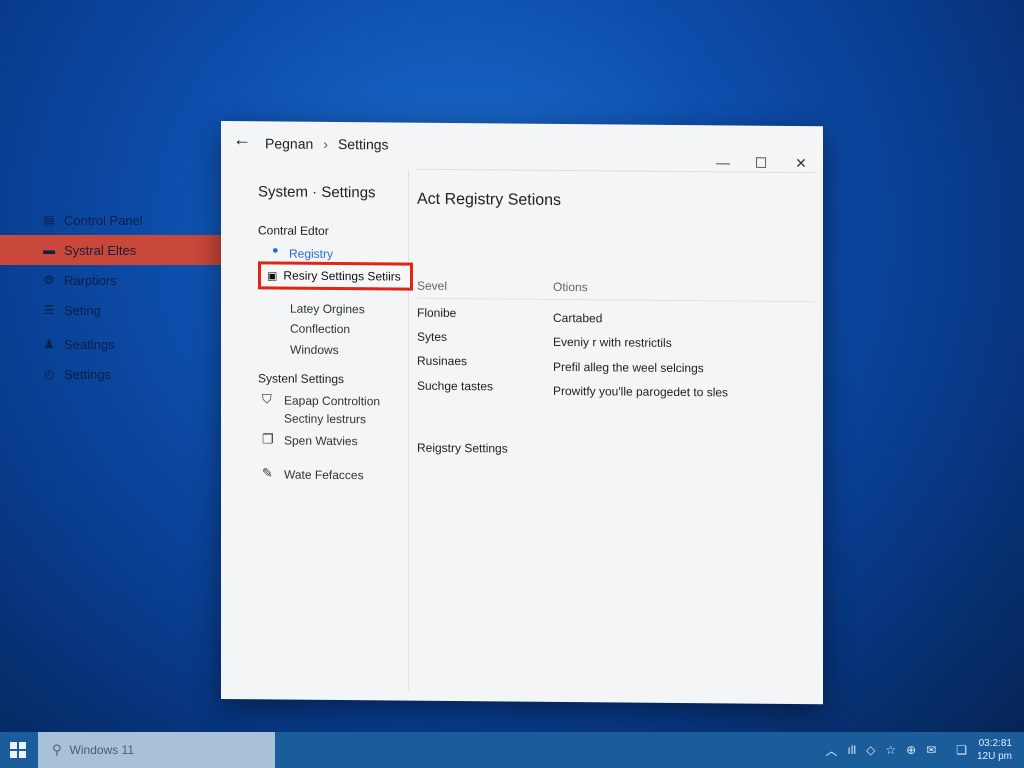 This screenshot has height=768, width=1024. What do you see at coordinates (268, 439) in the screenshot?
I see `copy-icon: ❐` at bounding box center [268, 439].